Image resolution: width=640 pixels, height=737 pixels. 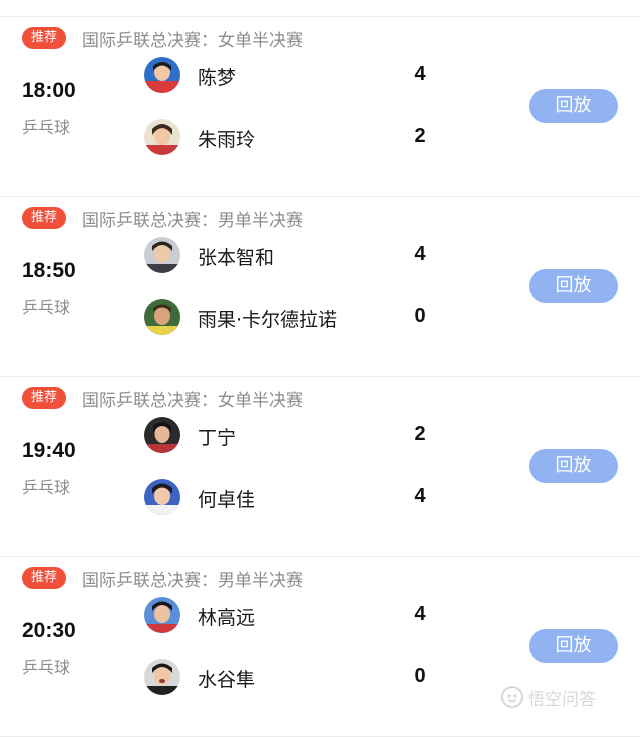 I want to click on player-row: 水谷隼 0, so click(x=294, y=679).